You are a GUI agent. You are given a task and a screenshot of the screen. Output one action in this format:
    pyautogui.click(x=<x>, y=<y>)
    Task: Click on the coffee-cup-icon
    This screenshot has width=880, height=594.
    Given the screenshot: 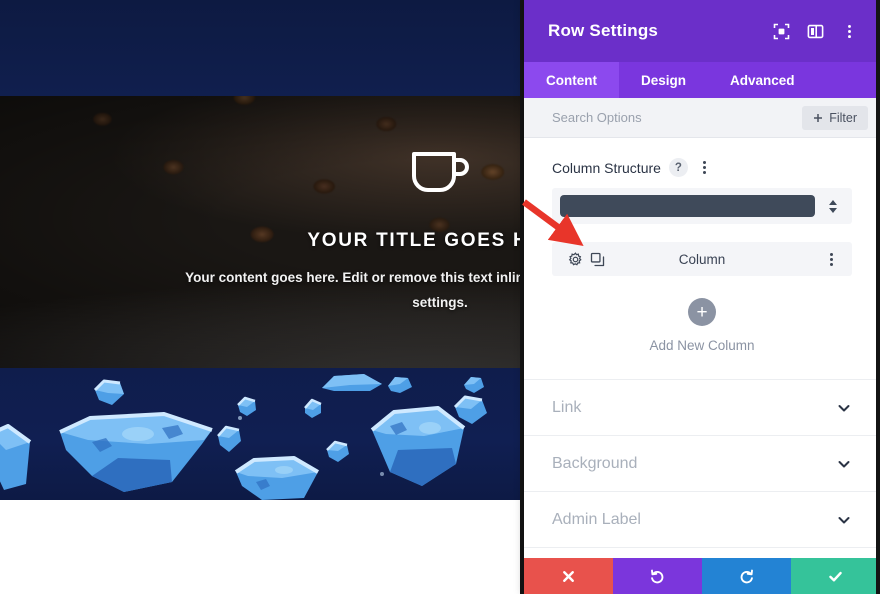 What is the action you would take?
    pyautogui.click(x=440, y=172)
    